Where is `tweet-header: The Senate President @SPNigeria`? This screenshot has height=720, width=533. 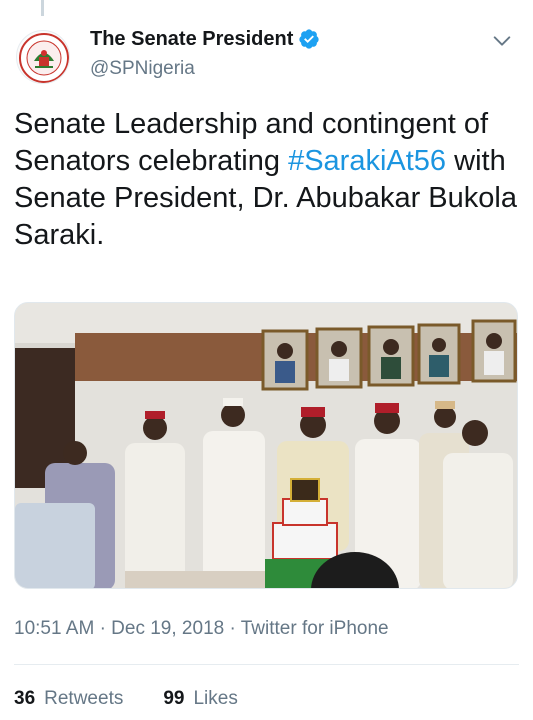 tweet-header: The Senate President @SPNigeria is located at coordinates (266, 57).